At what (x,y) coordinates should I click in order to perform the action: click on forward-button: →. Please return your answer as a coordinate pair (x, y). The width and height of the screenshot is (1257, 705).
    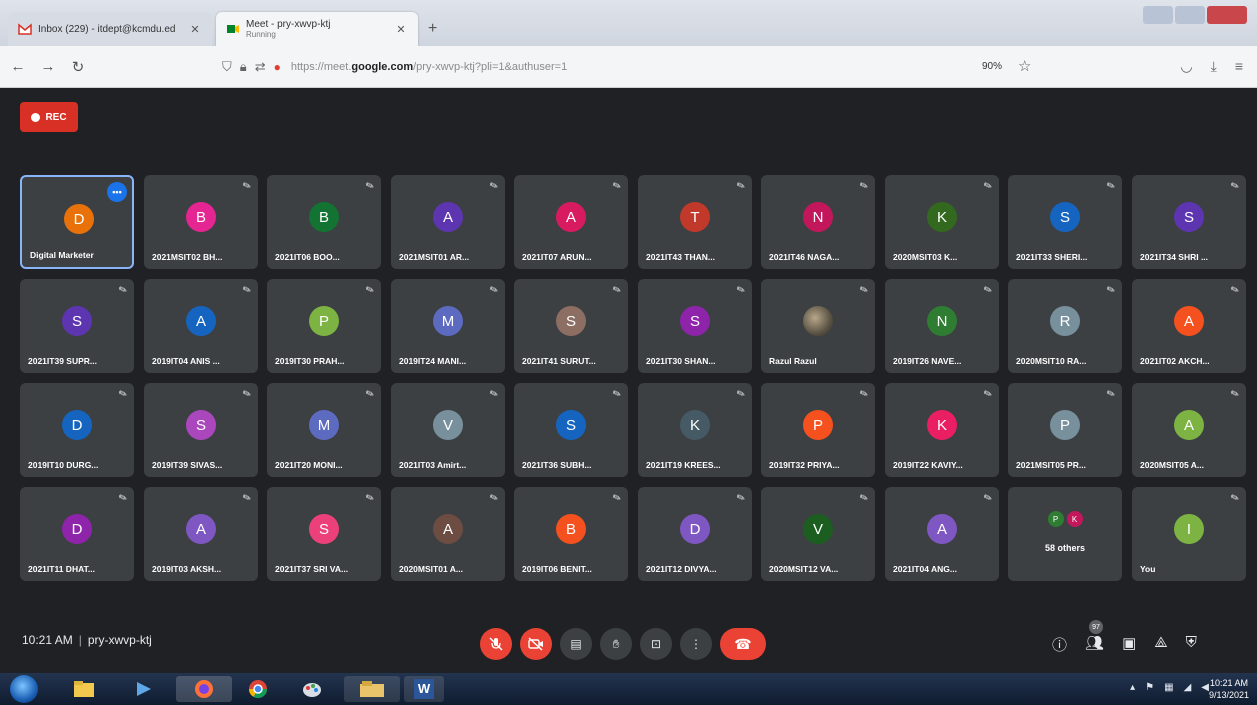
    Looking at the image, I should click on (48, 67).